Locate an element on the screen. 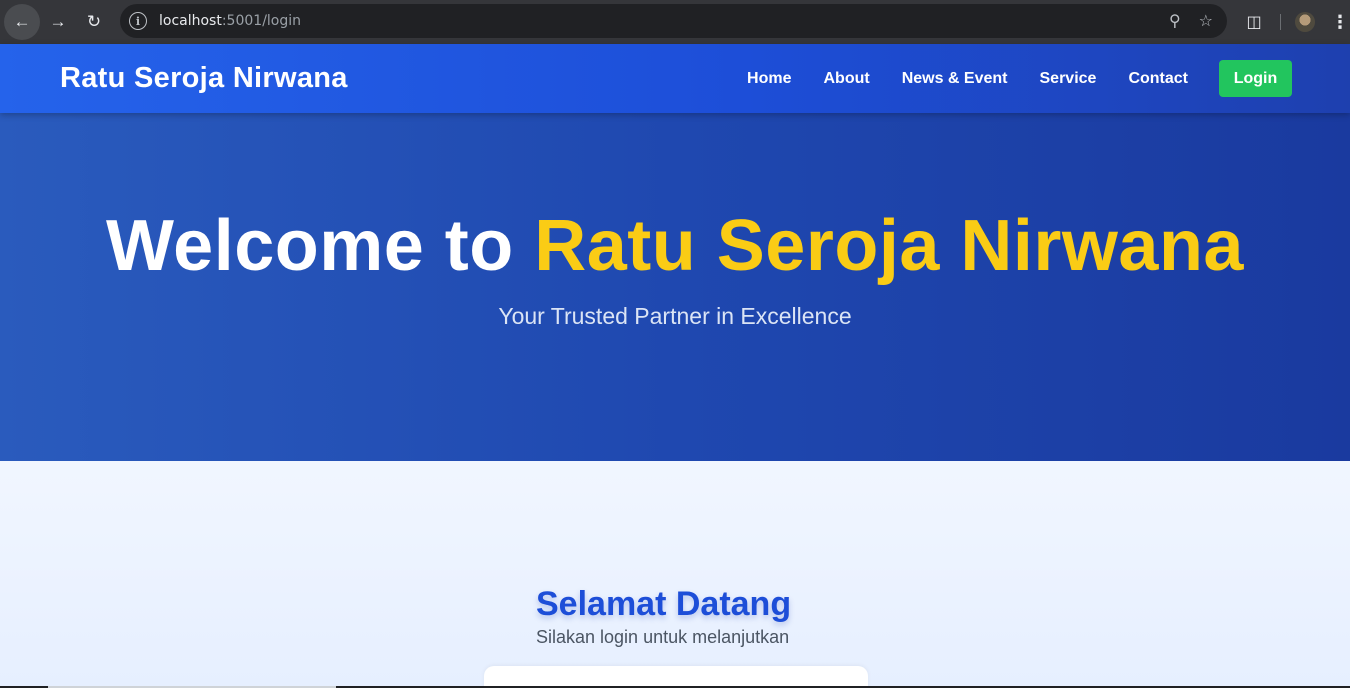  hero-title-highlight: Ratu Seroja Nirwana is located at coordinates (889, 246).